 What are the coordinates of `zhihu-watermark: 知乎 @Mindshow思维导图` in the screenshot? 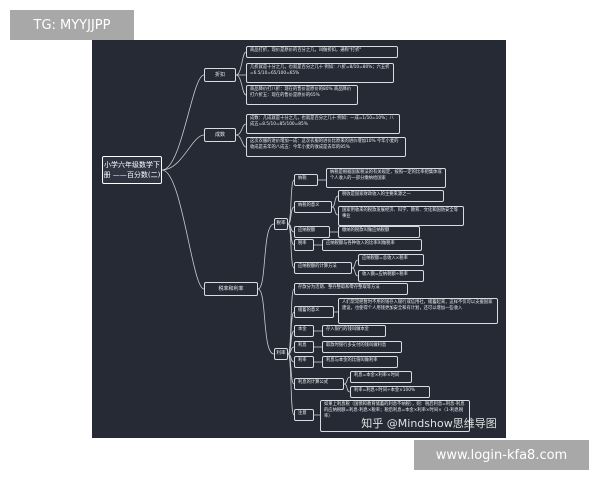 It's located at (429, 423).